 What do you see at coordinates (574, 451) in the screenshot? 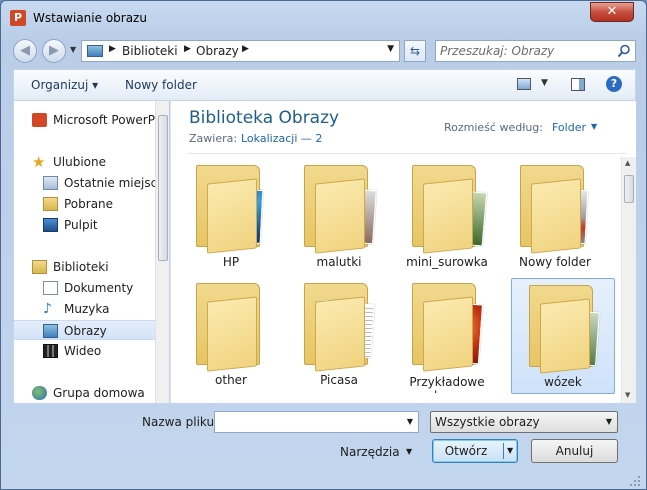
I see `cancel-button: Anuluj` at bounding box center [574, 451].